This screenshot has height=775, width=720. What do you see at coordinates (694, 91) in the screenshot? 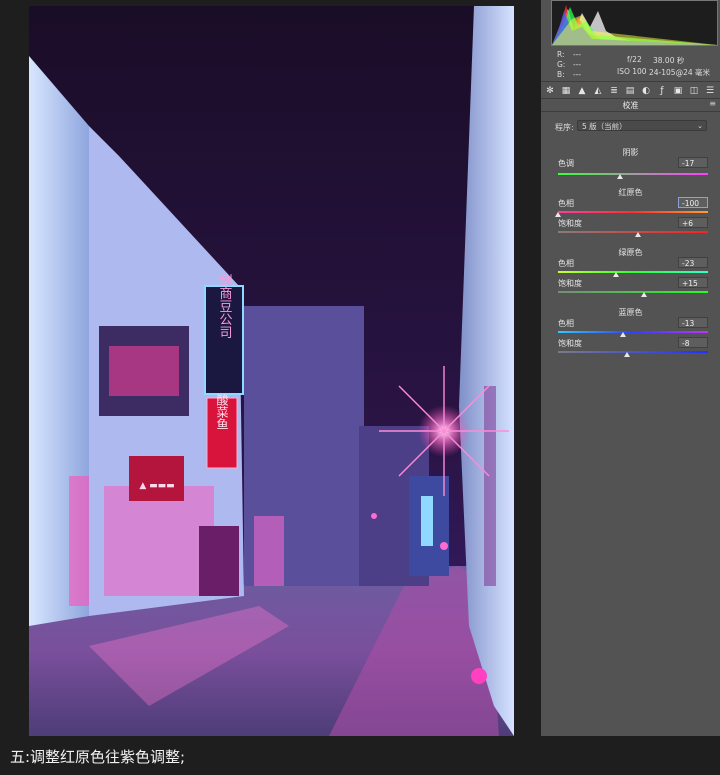
I see `camera-calibration-icon: ◫` at bounding box center [694, 91].